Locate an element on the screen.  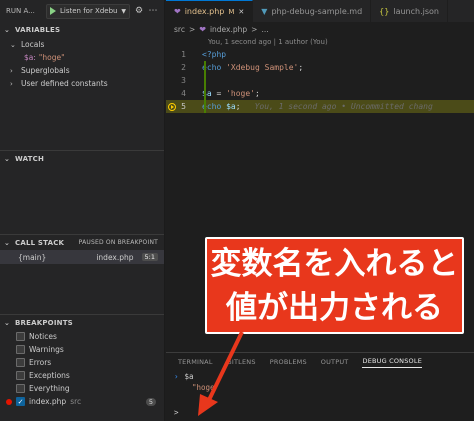
more-actions-icon: ⋯ is located at coordinates (153, 11).